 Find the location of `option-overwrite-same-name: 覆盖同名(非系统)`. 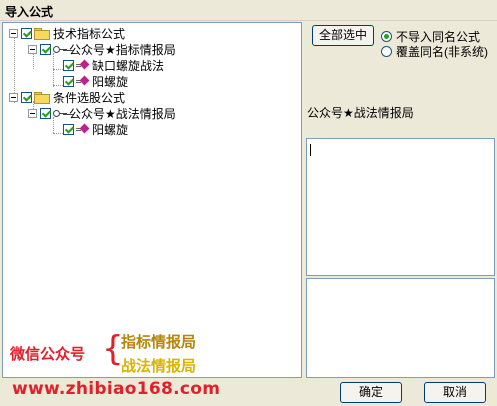

option-overwrite-same-name: 覆盖同名(非系统) is located at coordinates (434, 51).